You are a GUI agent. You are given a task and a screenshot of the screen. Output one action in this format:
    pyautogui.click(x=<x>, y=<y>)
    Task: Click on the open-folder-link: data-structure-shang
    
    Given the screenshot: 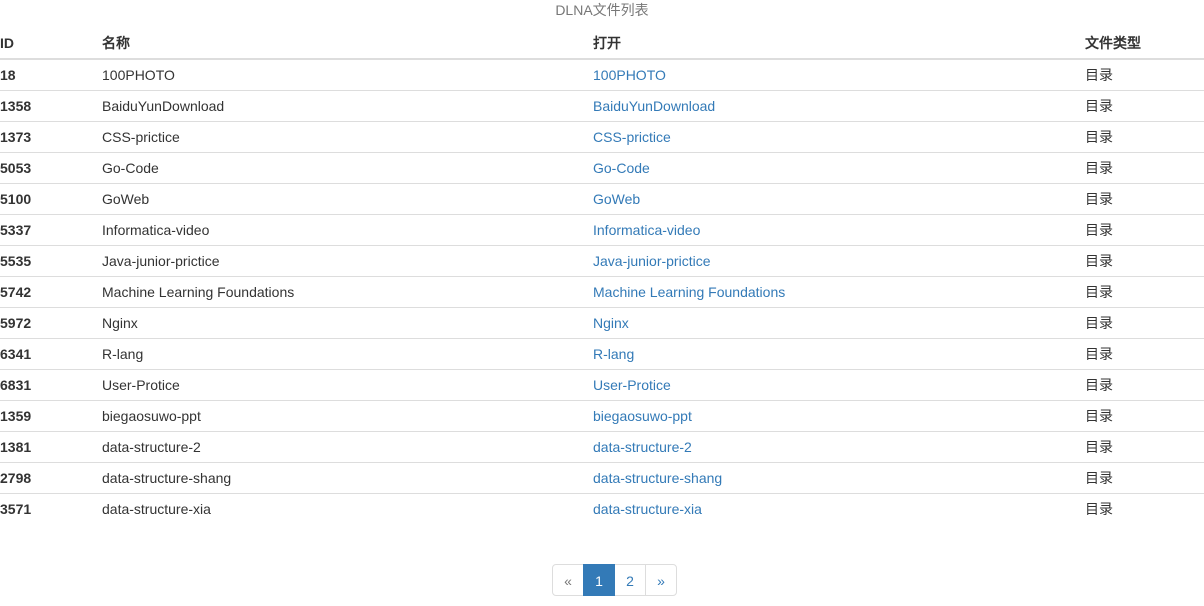 What is the action you would take?
    pyautogui.click(x=657, y=478)
    